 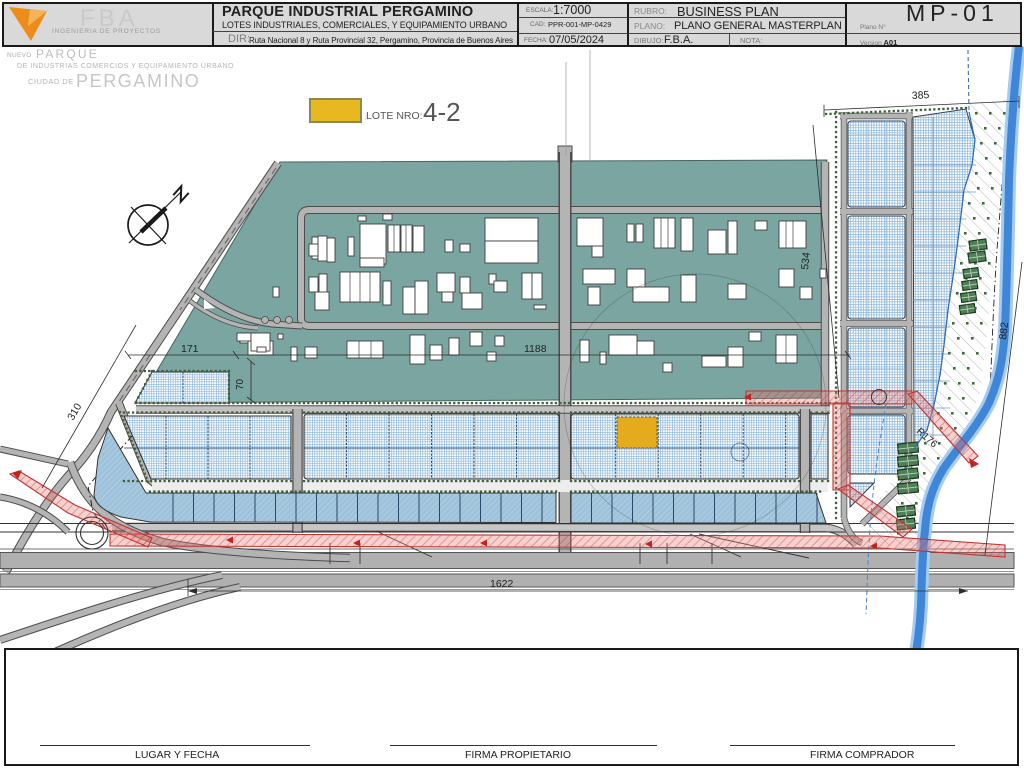 I want to click on svg-text: 4-2, so click(x=442, y=112).